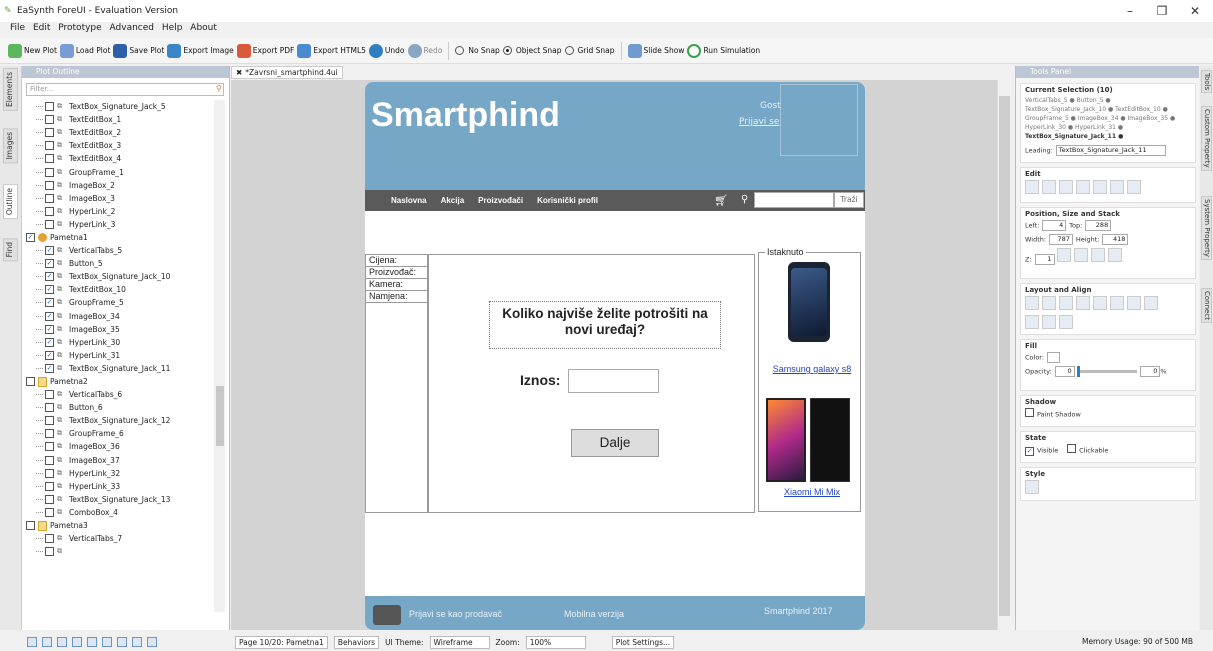 The image size is (1213, 651). I want to click on close-button: ✕, so click(1195, 11).